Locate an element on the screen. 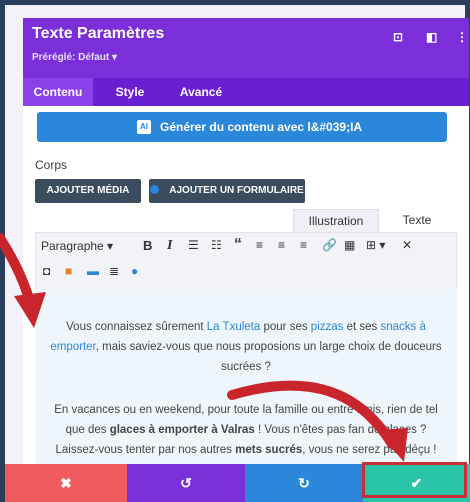 The height and width of the screenshot is (502, 470). preset-selector: Préréglé: Défaut ▾ is located at coordinates (74, 57).